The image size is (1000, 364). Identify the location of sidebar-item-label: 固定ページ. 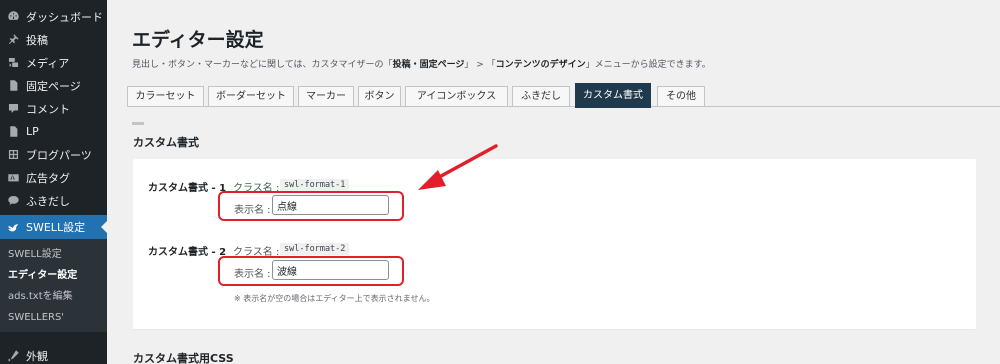
(53, 86).